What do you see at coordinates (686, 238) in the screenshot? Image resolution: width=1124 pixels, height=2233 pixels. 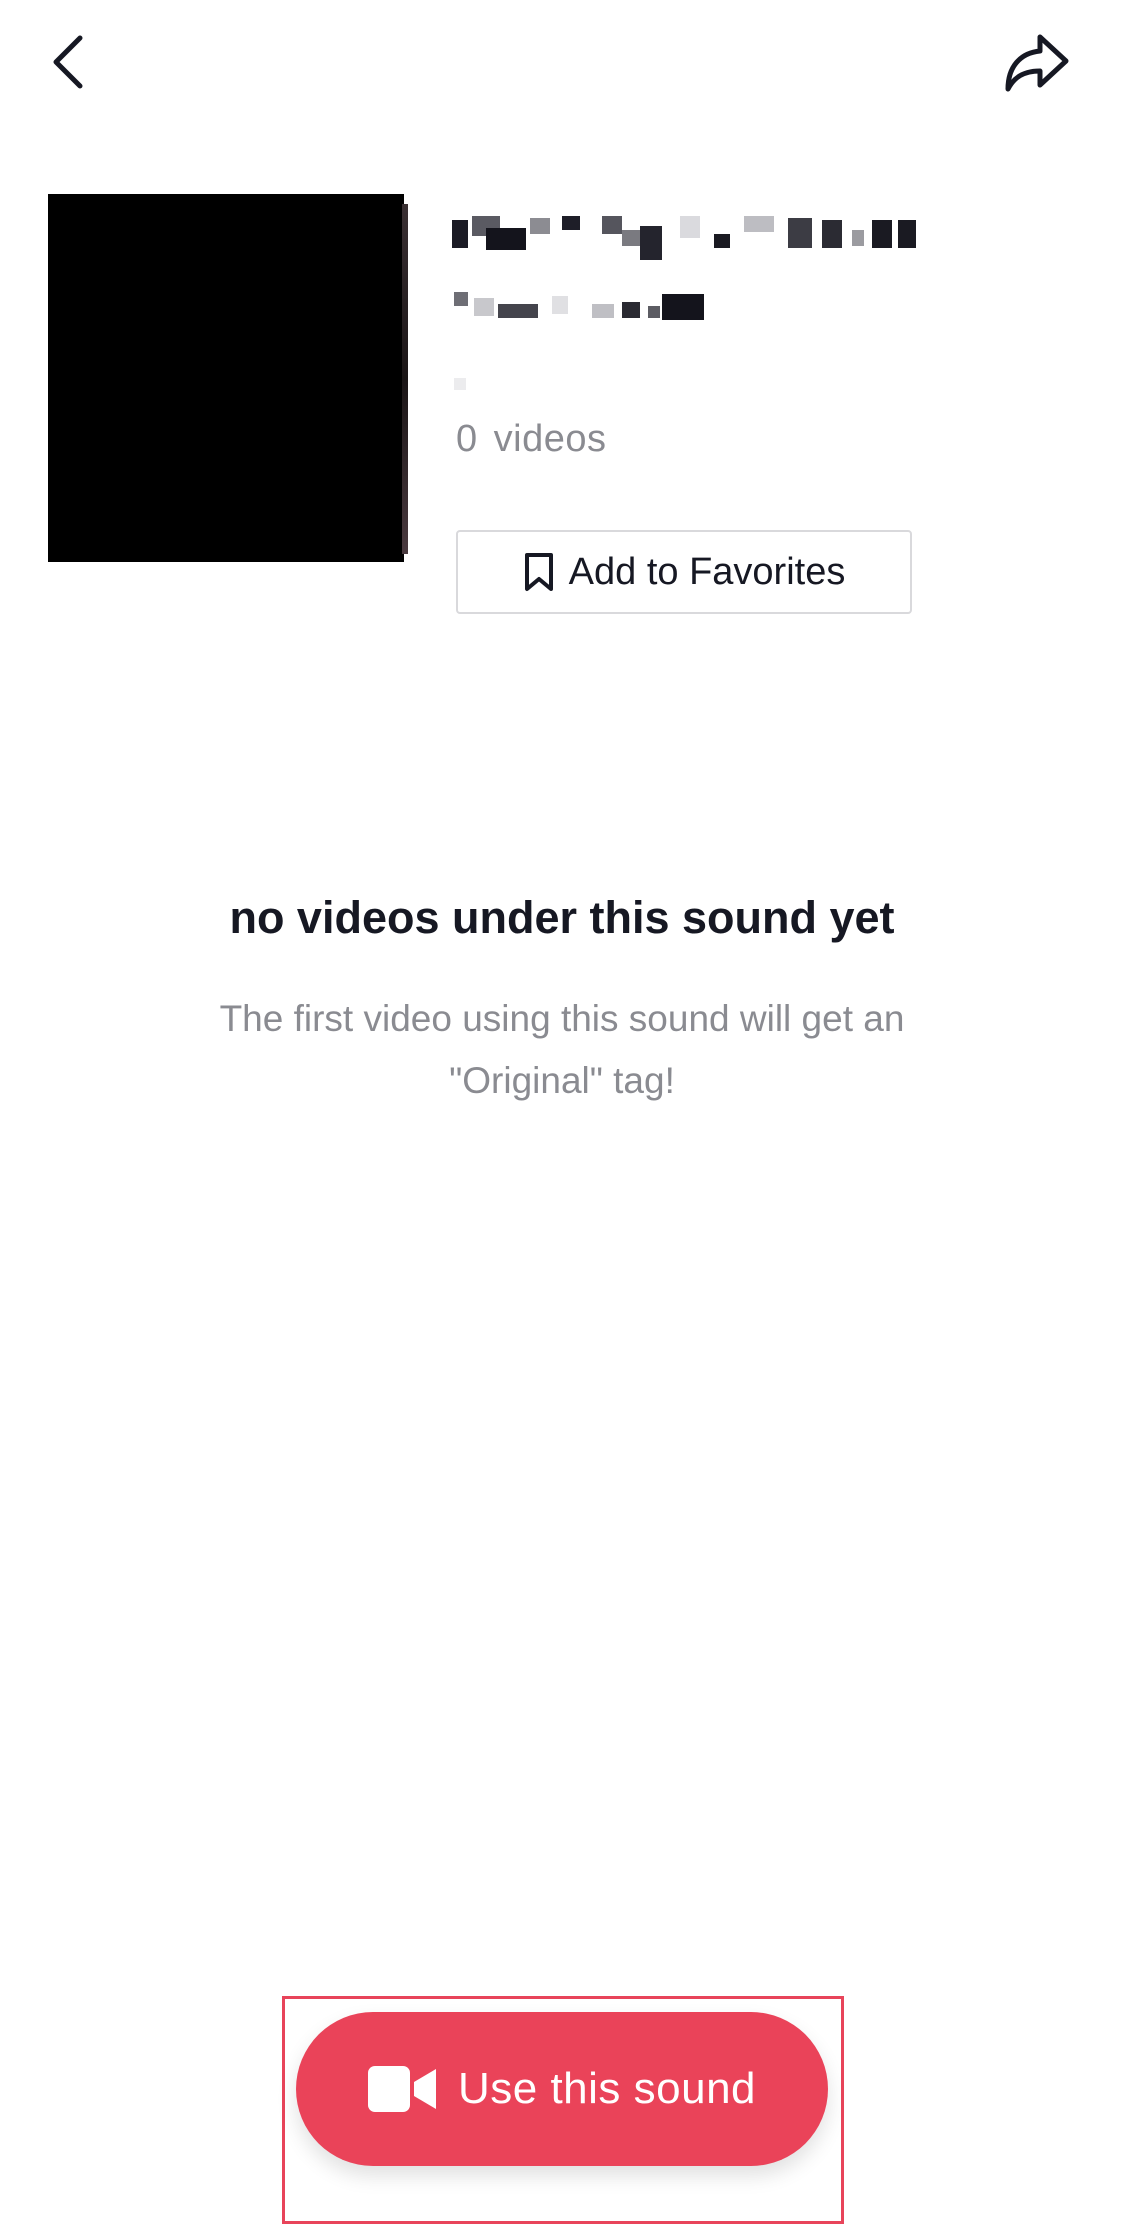 I see `sound-title-redacted` at bounding box center [686, 238].